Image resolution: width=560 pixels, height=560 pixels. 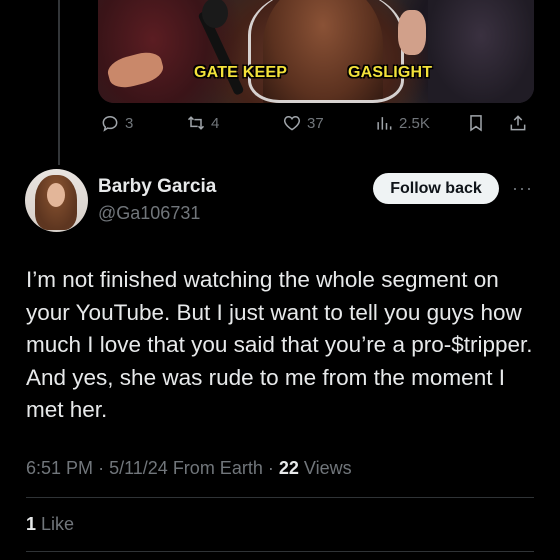 What do you see at coordinates (327, 468) in the screenshot?
I see `views-label: Views` at bounding box center [327, 468].